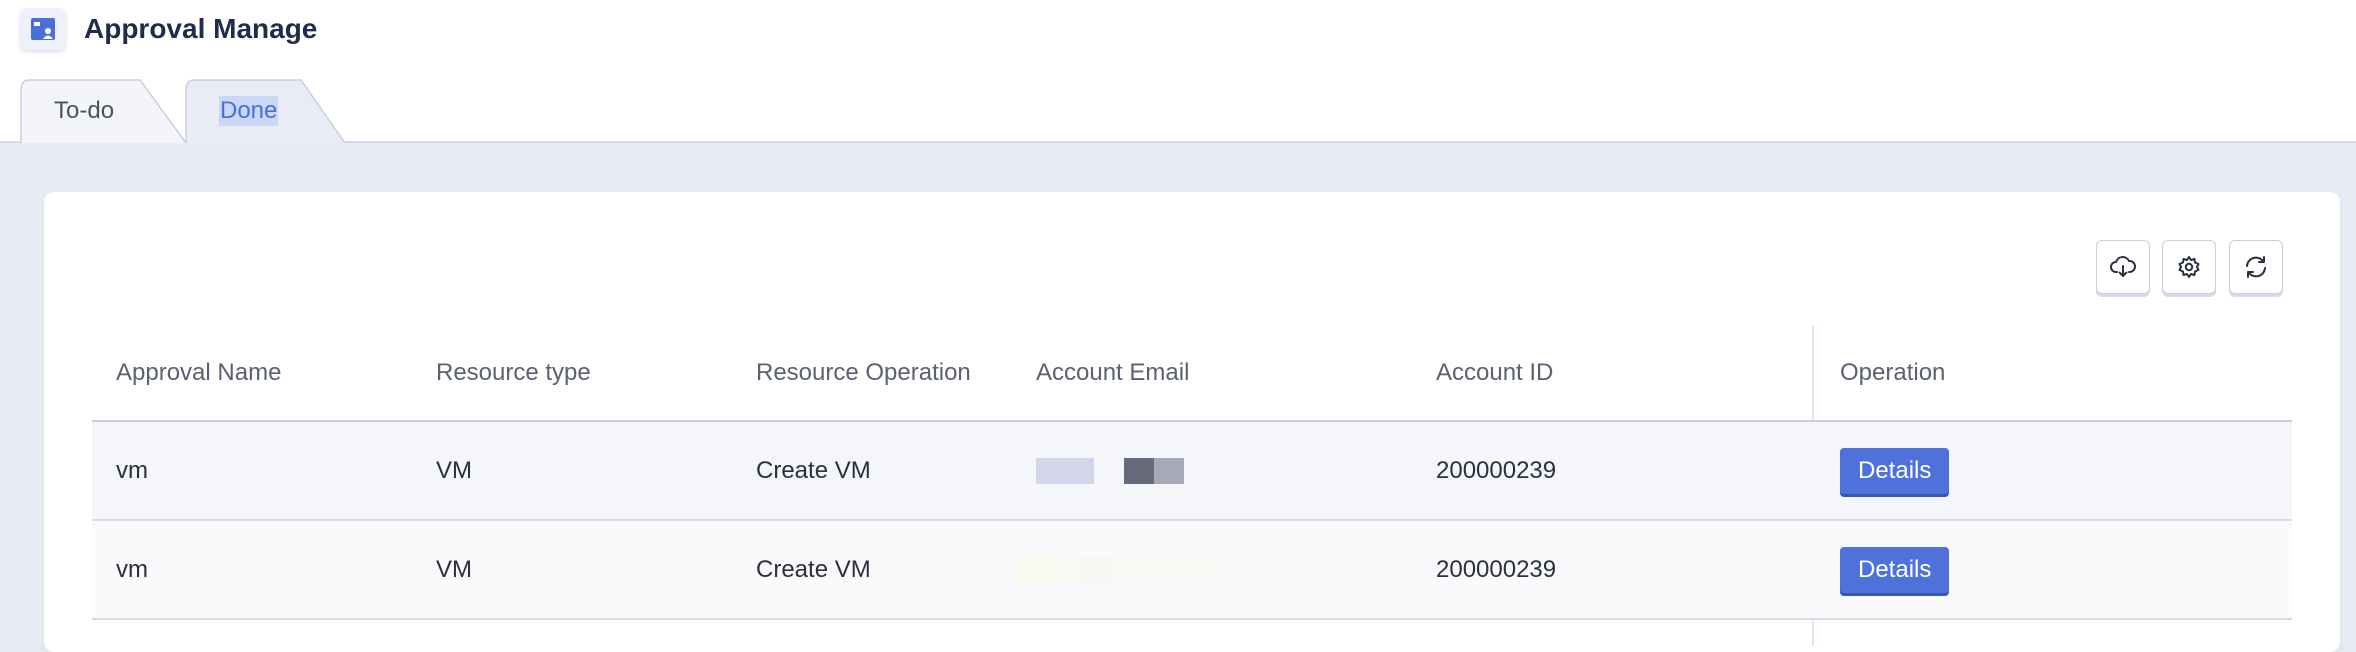  Describe the element at coordinates (249, 111) in the screenshot. I see `tab-label: Done` at that location.